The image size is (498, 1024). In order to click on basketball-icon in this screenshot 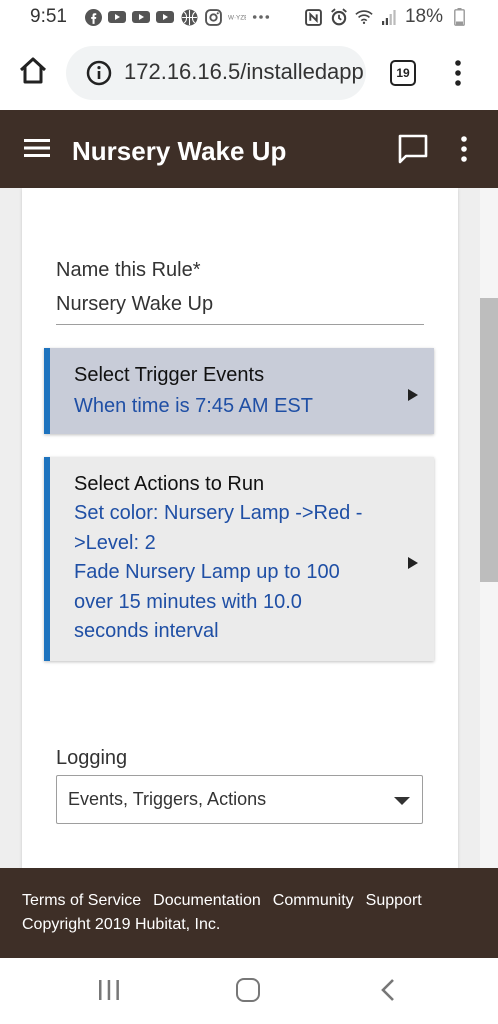, I will do `click(189, 17)`.